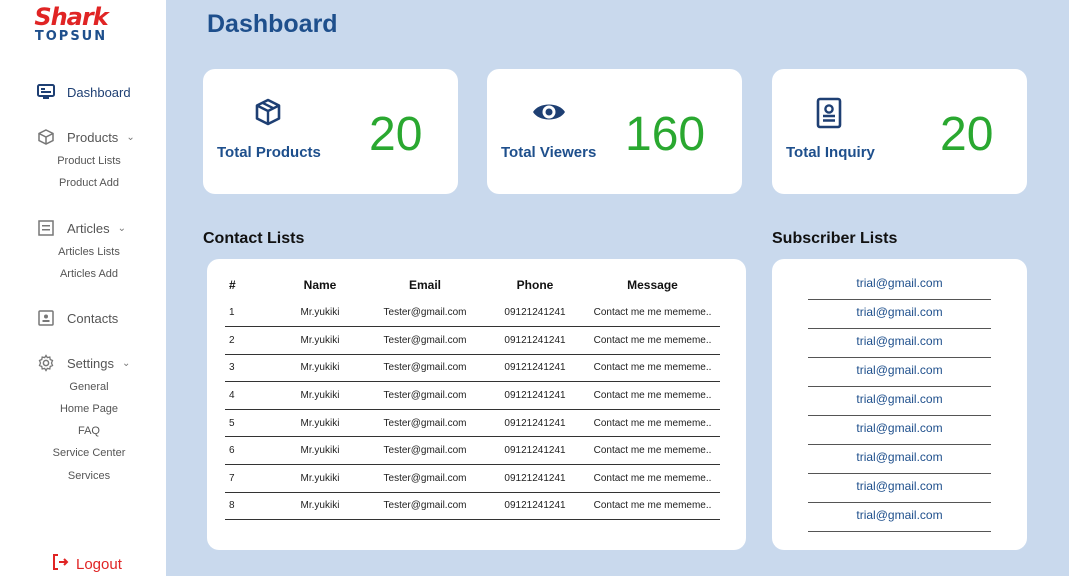 The height and width of the screenshot is (576, 1069). What do you see at coordinates (71, 17) in the screenshot?
I see `logo-main-text: Shark` at bounding box center [71, 17].